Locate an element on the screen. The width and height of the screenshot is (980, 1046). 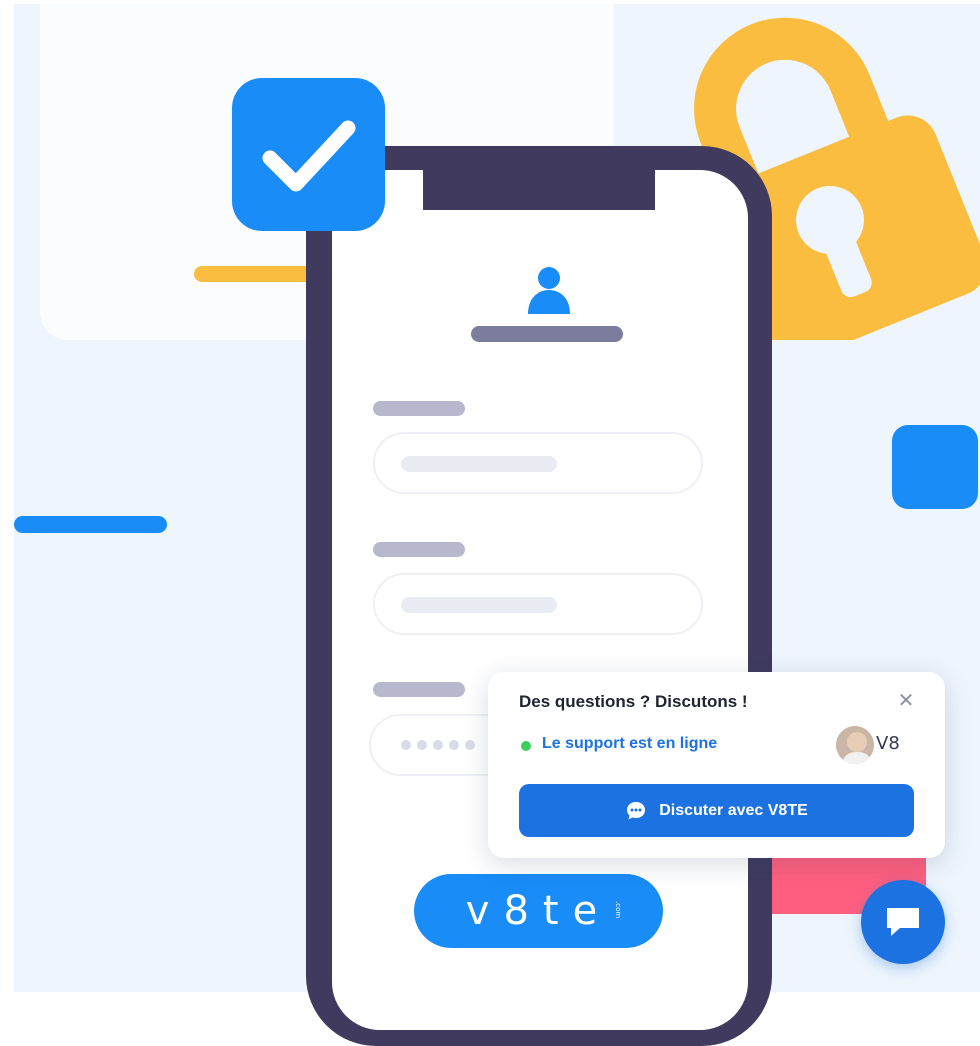
chat-start-button: Discuter avec V8TE is located at coordinates (716, 810).